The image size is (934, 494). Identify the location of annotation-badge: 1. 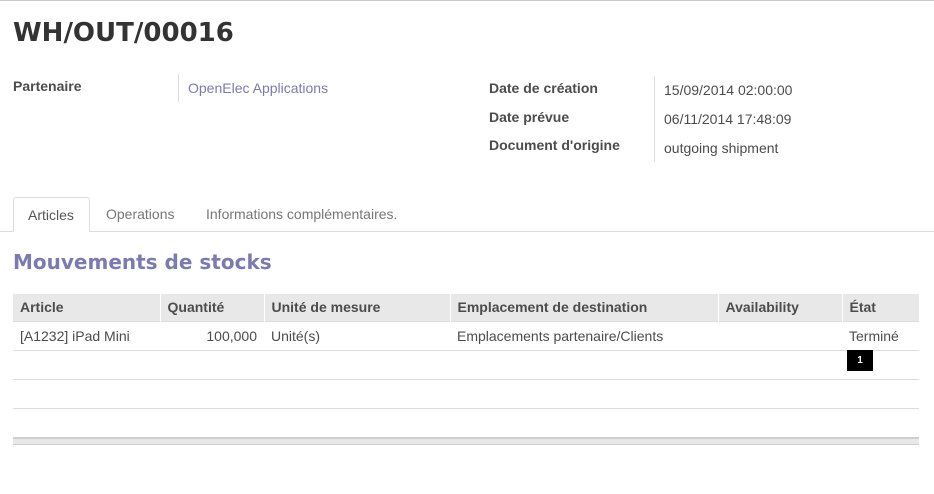
(860, 360).